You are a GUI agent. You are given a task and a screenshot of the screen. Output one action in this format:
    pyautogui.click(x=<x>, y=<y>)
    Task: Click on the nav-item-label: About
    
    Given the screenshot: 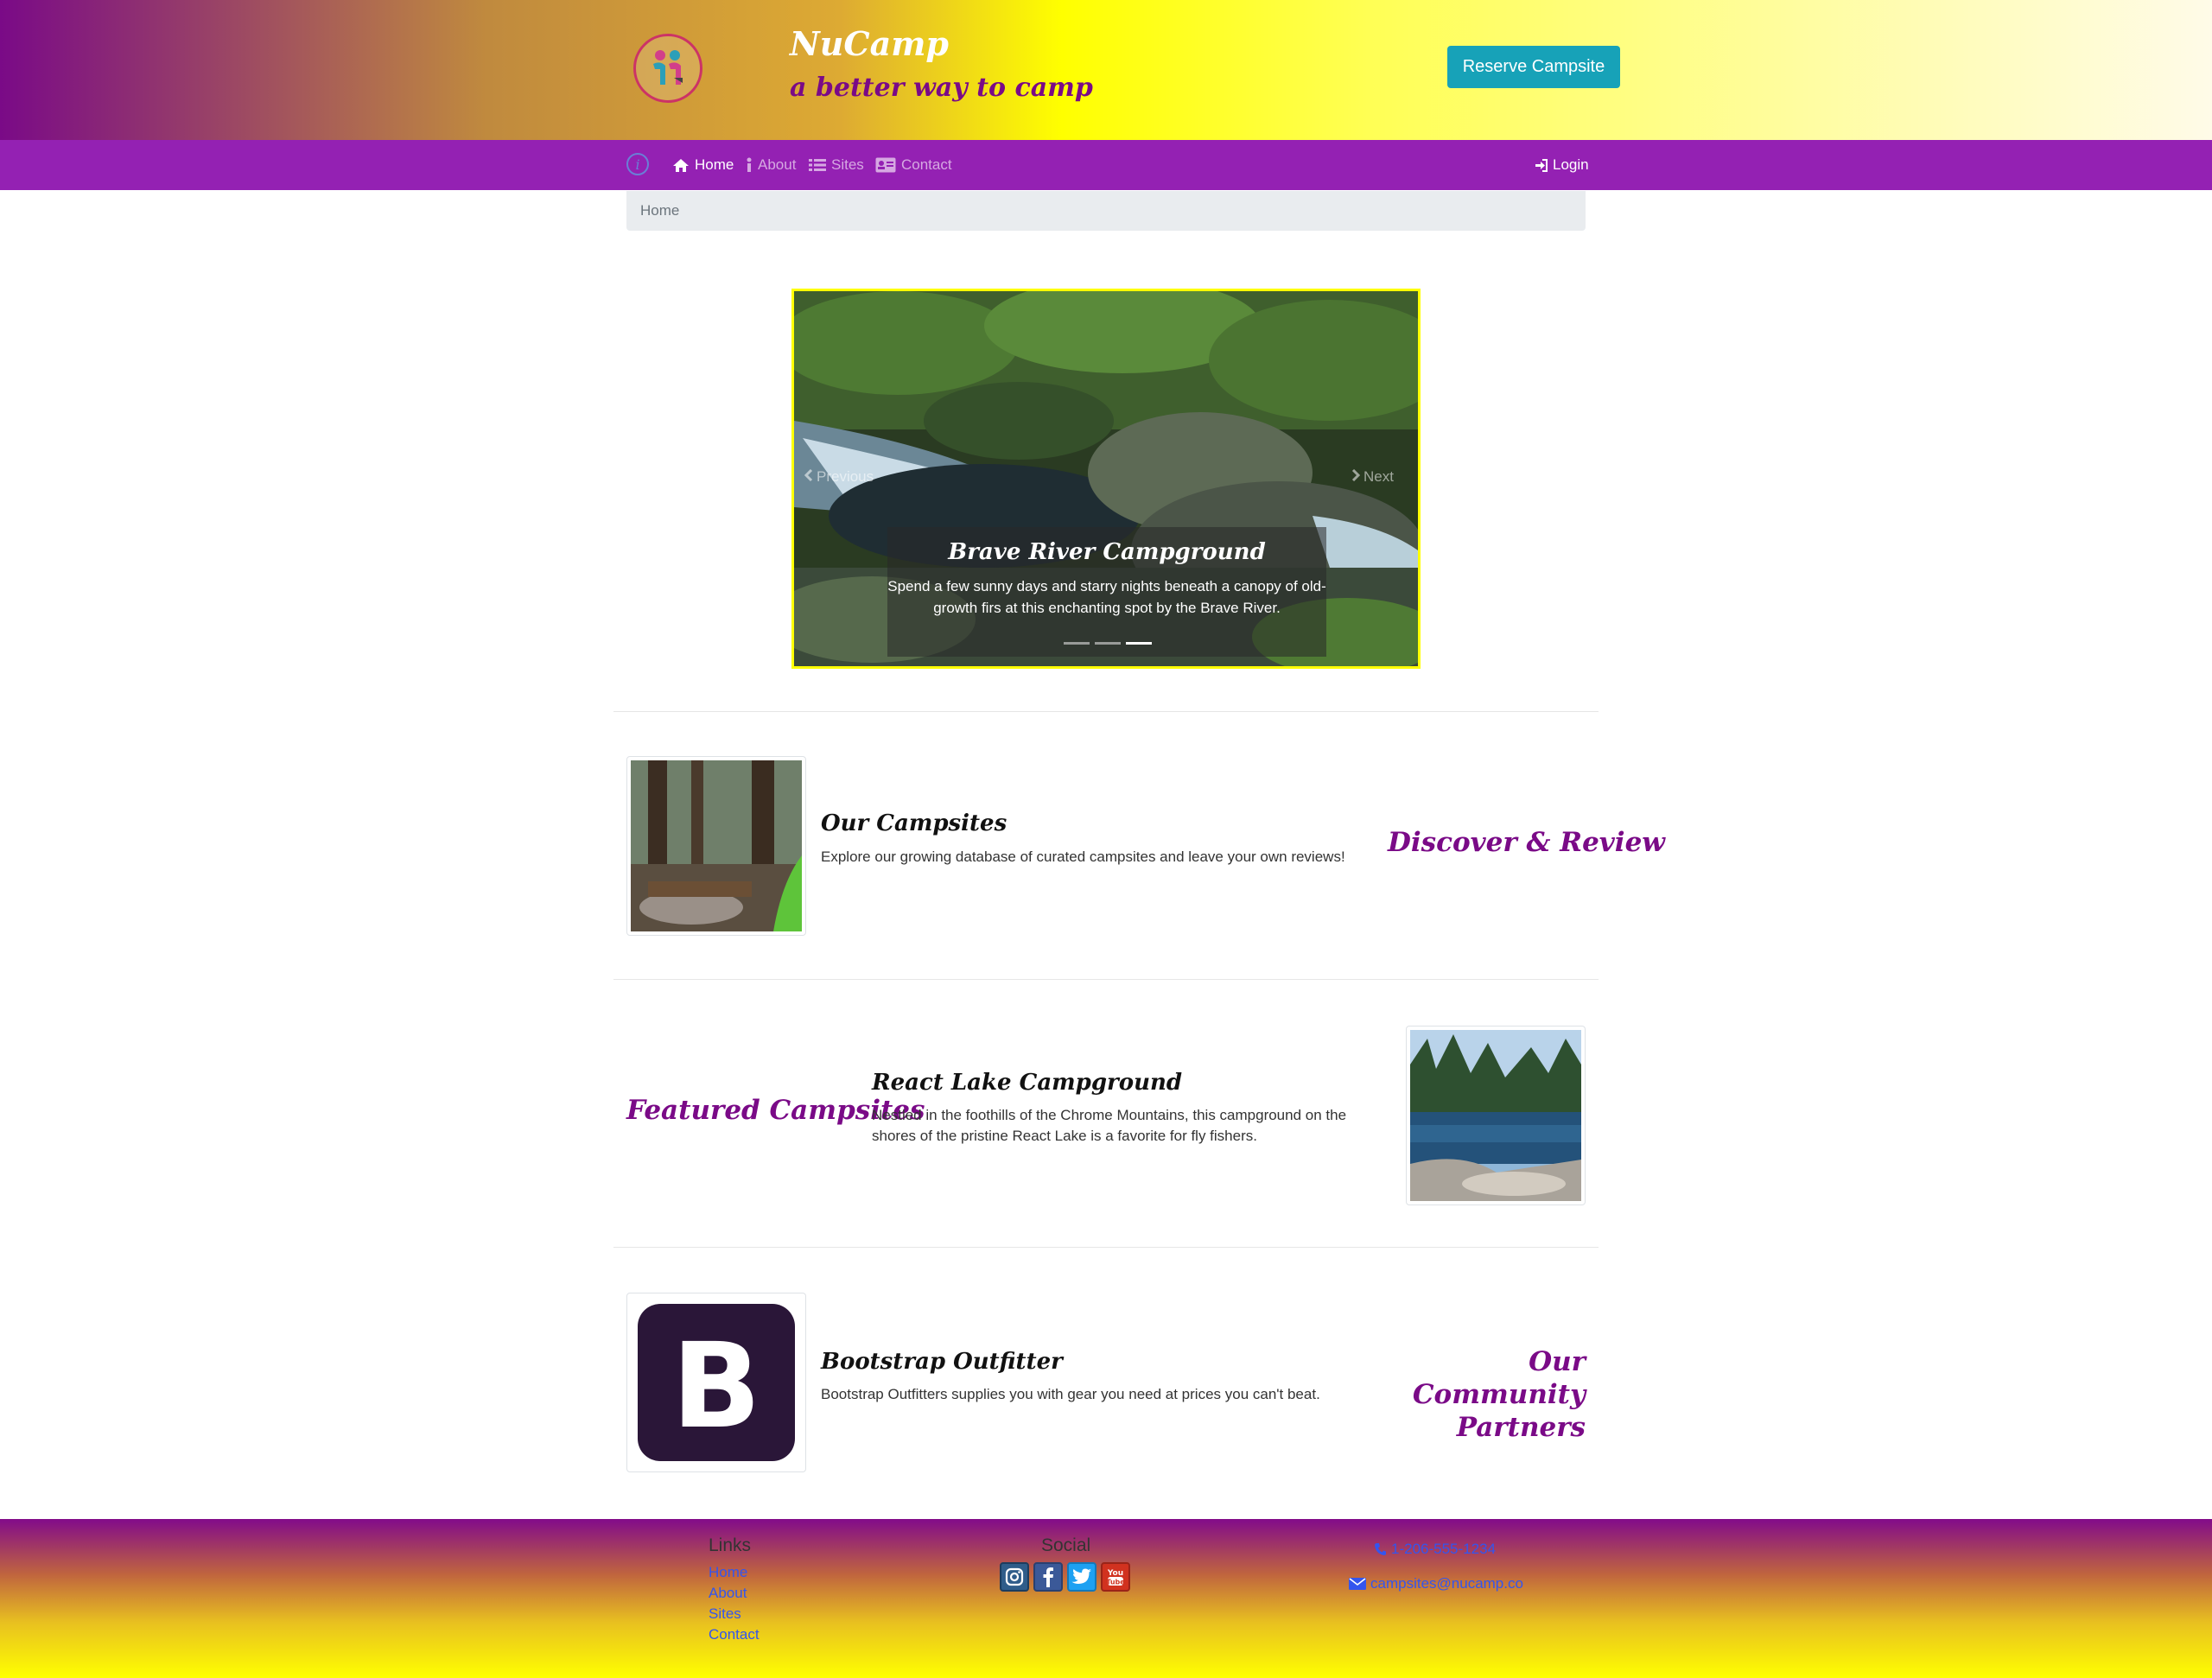 What is the action you would take?
    pyautogui.click(x=777, y=165)
    